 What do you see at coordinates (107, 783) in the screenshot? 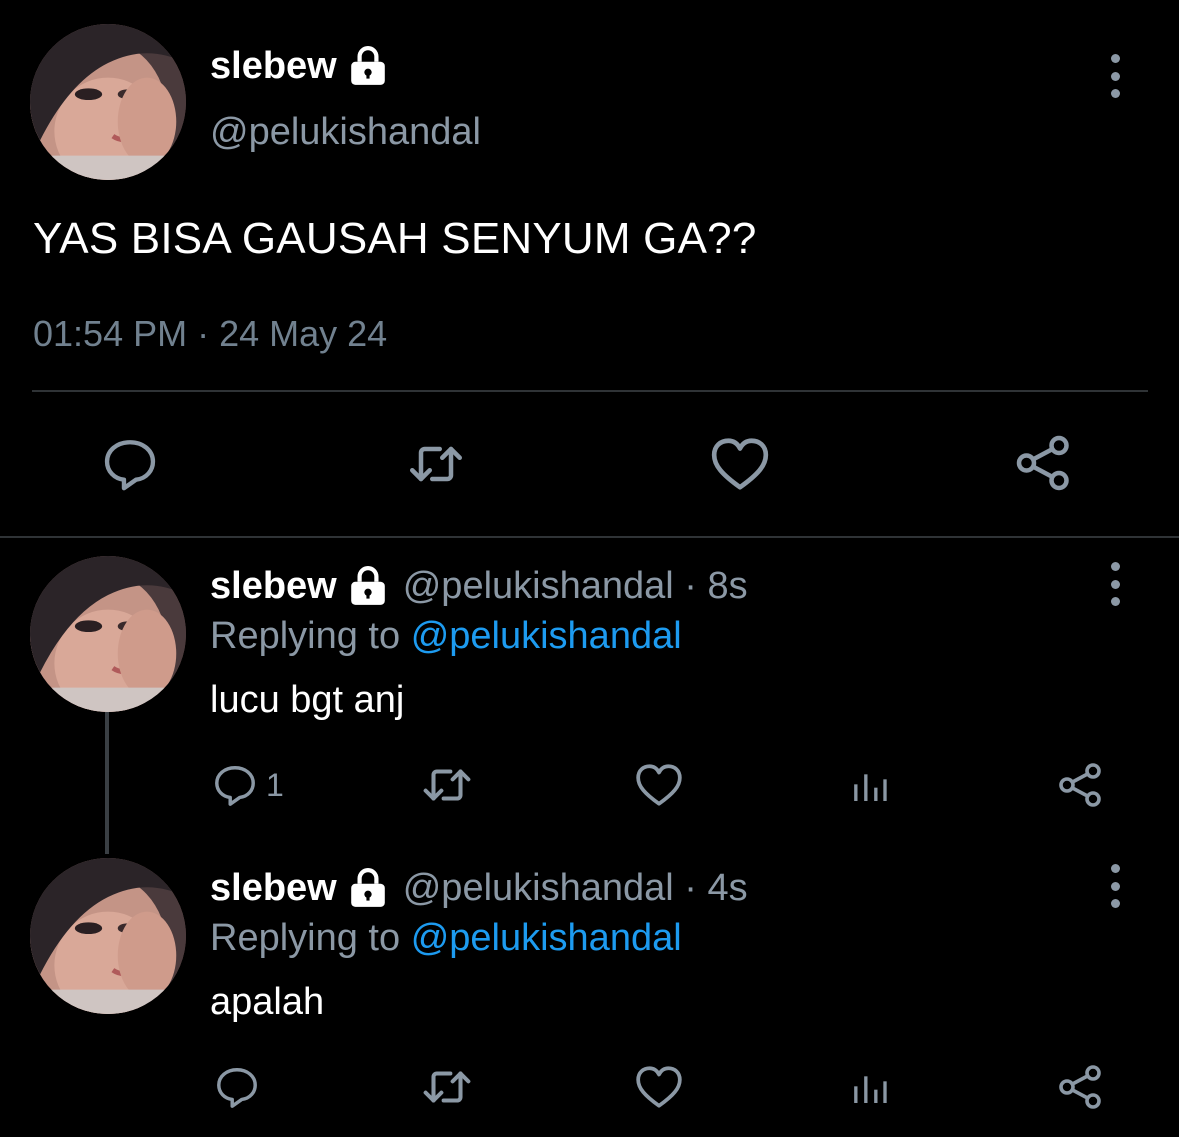
I see `thread-line` at bounding box center [107, 783].